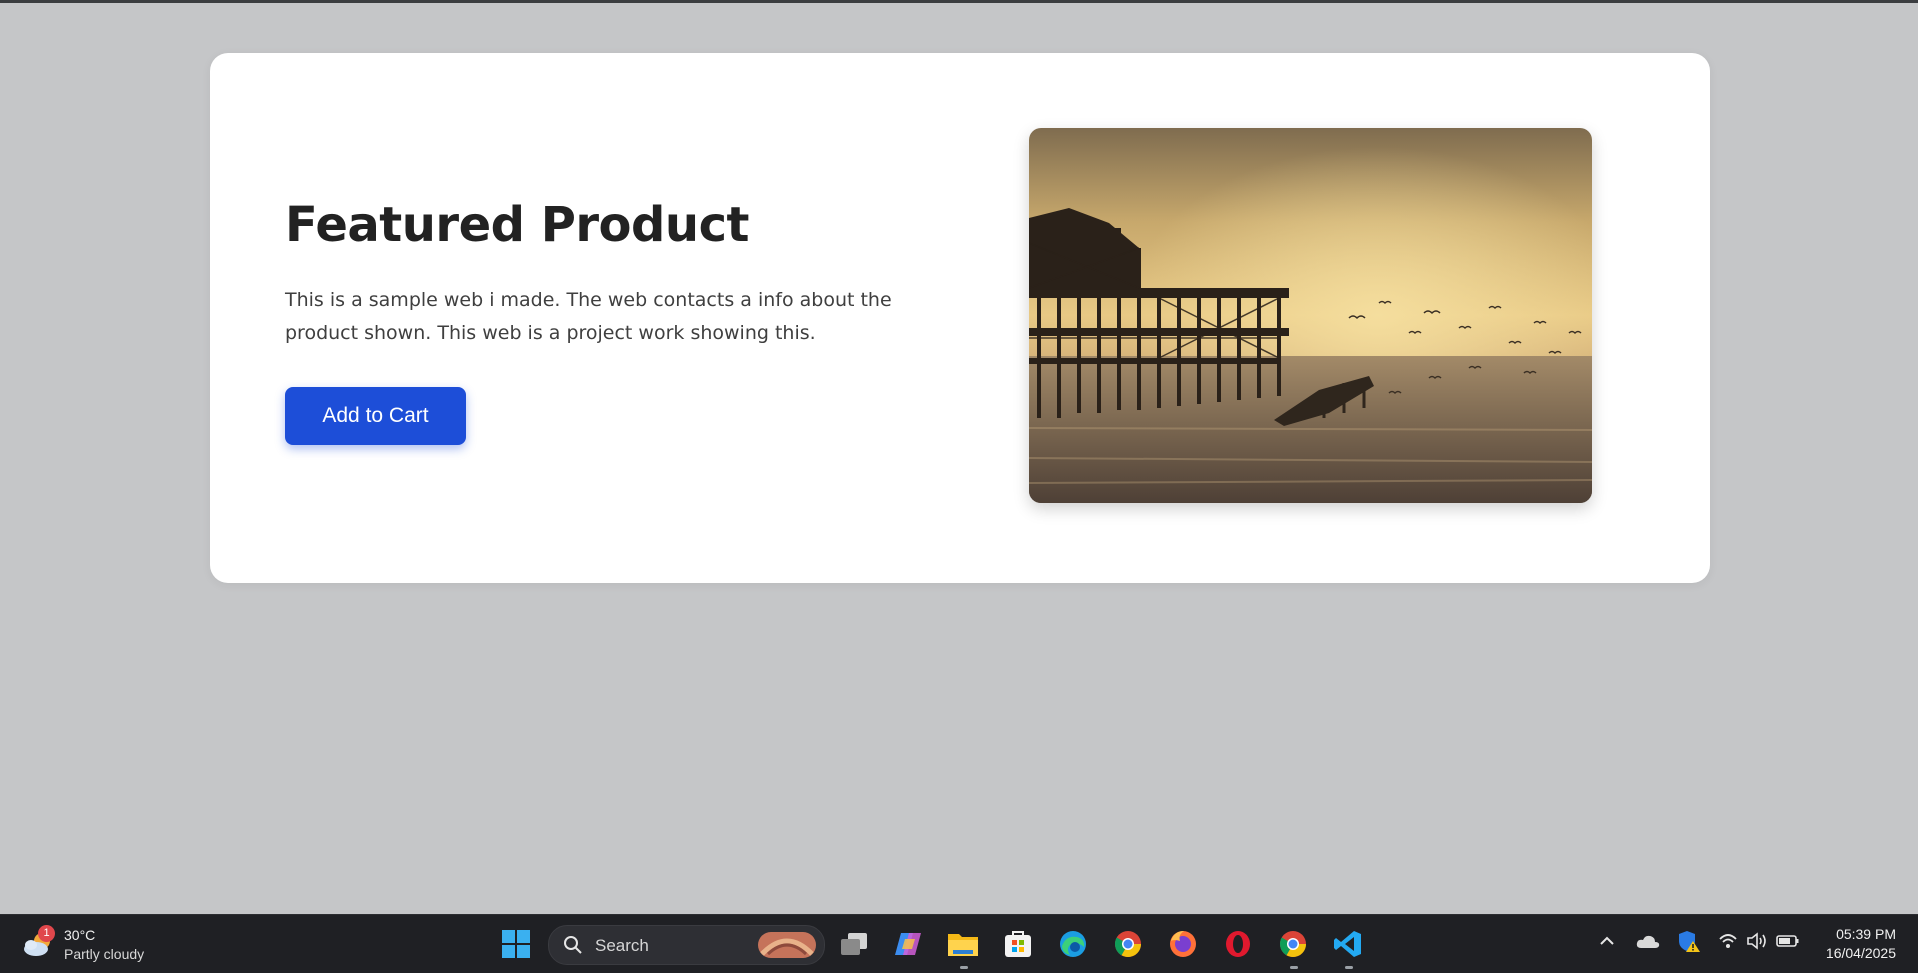 The width and height of the screenshot is (1918, 973). What do you see at coordinates (686, 945) in the screenshot?
I see `taskbar-search: Search` at bounding box center [686, 945].